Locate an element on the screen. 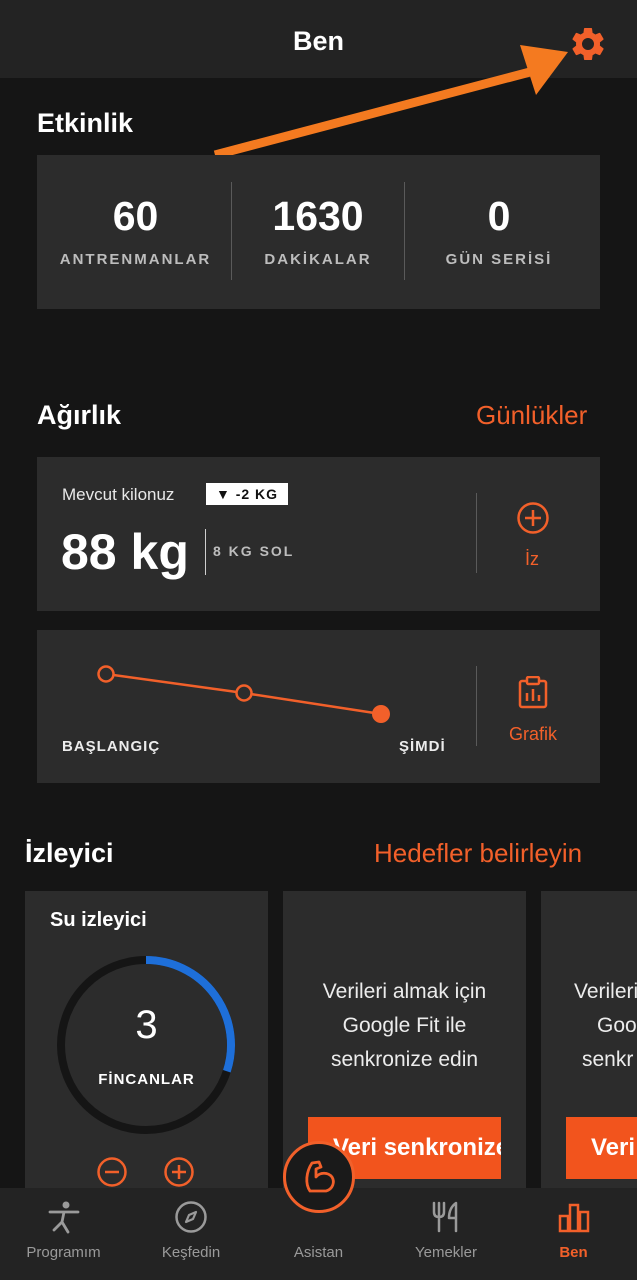 This screenshot has height=1280, width=637. stat-workouts: 60 ANTRENMANLAR is located at coordinates (135, 232).